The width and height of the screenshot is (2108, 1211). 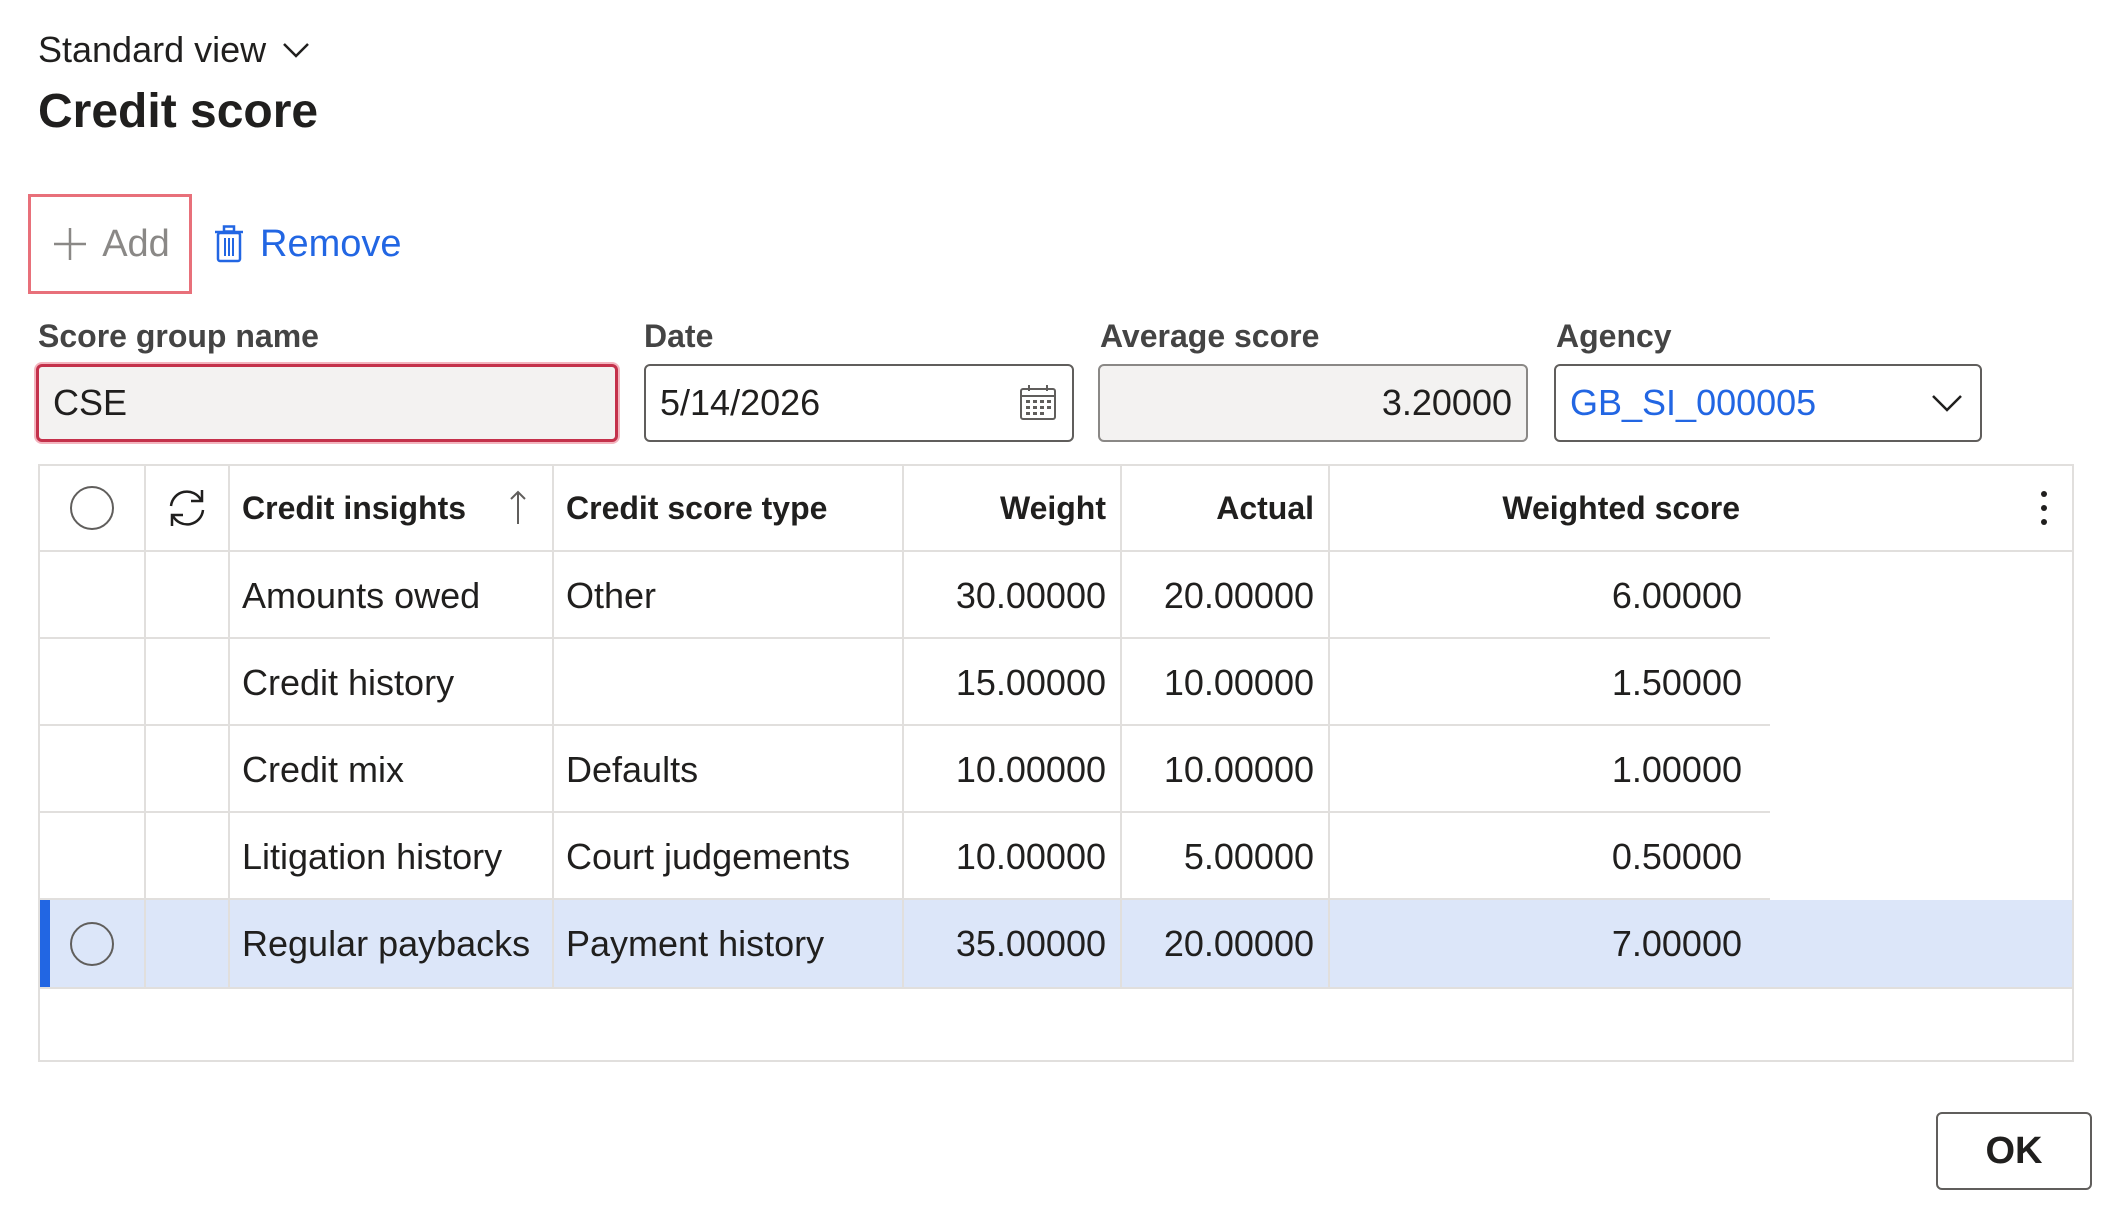 I want to click on credit-score-type-cell: Payment history, so click(x=695, y=943).